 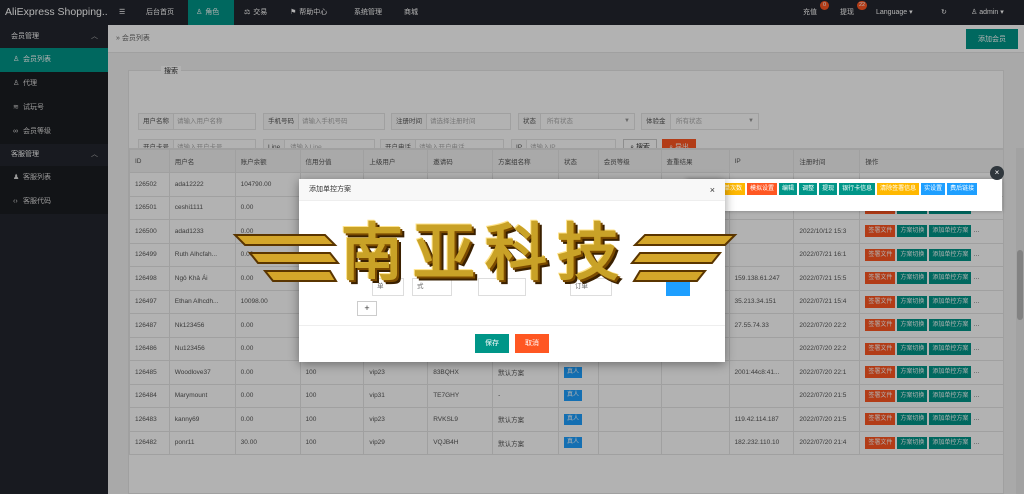 I want to click on popup-action-button: 银行卡信息, so click(x=857, y=189).